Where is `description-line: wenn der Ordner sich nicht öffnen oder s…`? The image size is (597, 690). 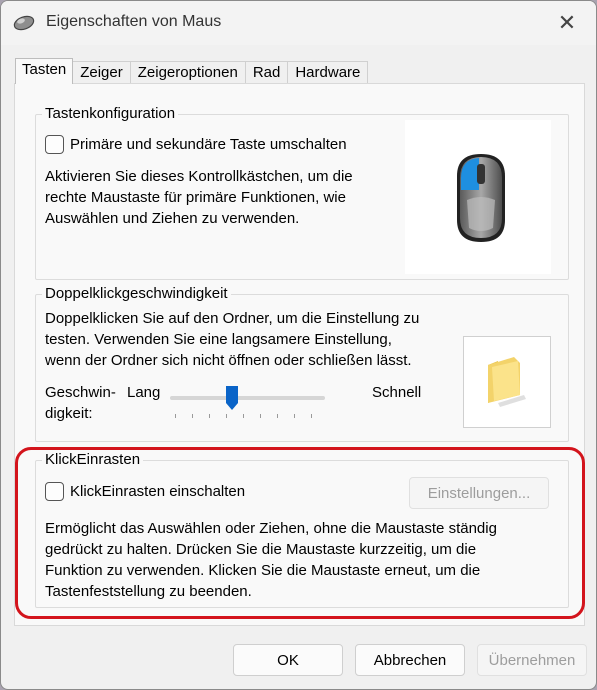 description-line: wenn der Ordner sich nicht öffnen oder s… is located at coordinates (228, 360).